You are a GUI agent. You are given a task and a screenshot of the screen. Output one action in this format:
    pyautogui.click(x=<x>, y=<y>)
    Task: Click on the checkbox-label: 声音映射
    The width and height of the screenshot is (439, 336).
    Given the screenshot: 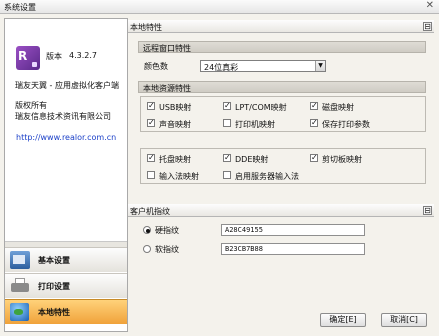 What is the action you would take?
    pyautogui.click(x=175, y=124)
    